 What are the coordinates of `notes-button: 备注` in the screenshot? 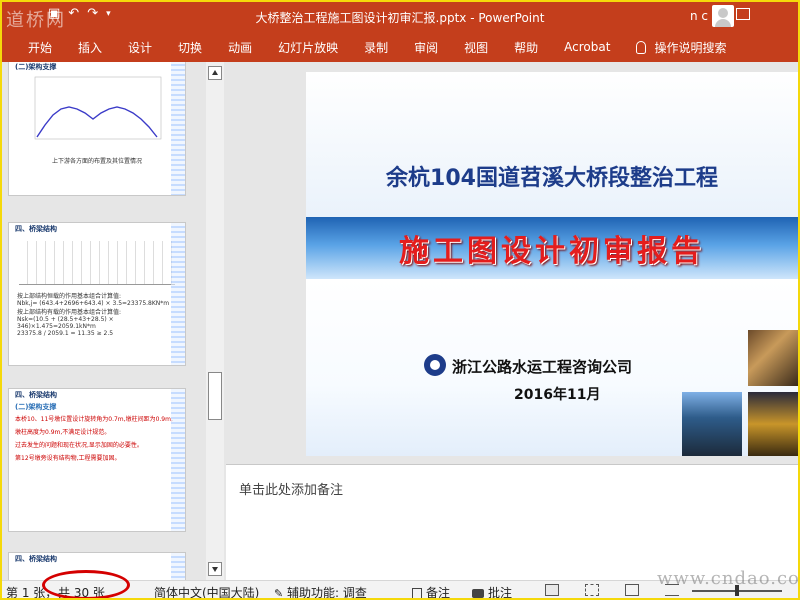 It's located at (431, 592).